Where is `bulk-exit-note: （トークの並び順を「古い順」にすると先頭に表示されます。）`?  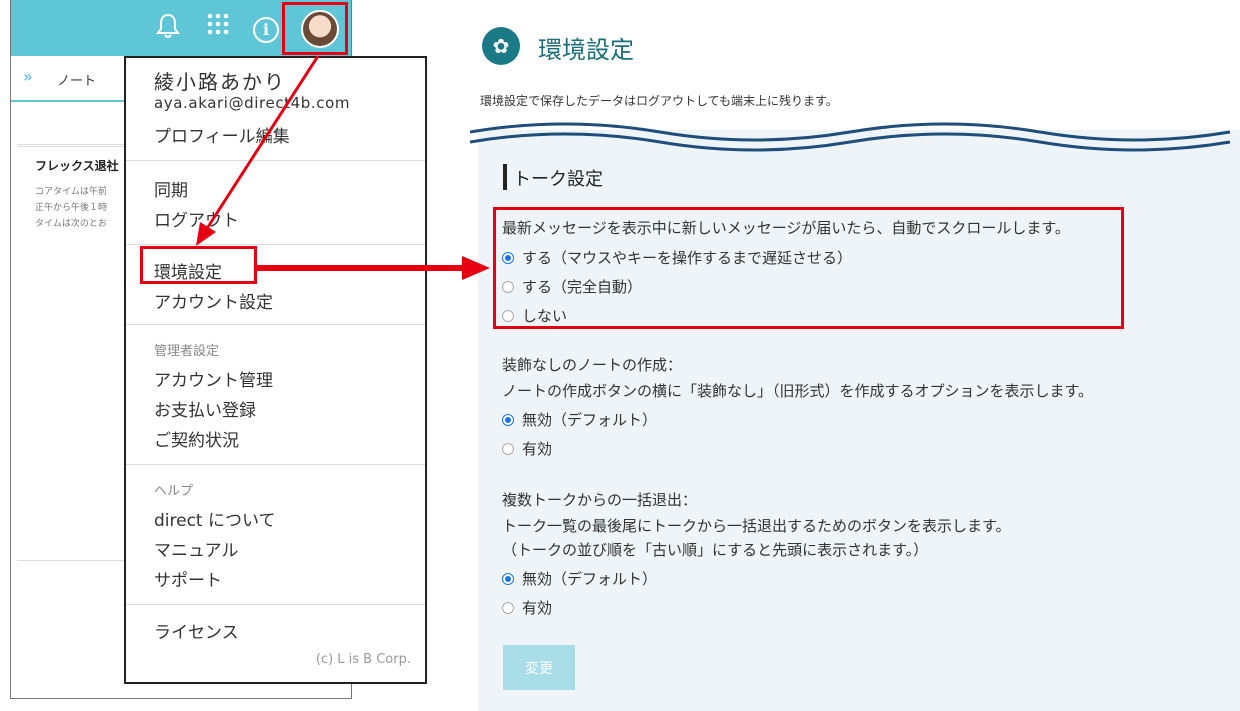
bulk-exit-note: （トークの並び順を「古い順」にすると先頭に表示されます。） is located at coordinates (715, 550).